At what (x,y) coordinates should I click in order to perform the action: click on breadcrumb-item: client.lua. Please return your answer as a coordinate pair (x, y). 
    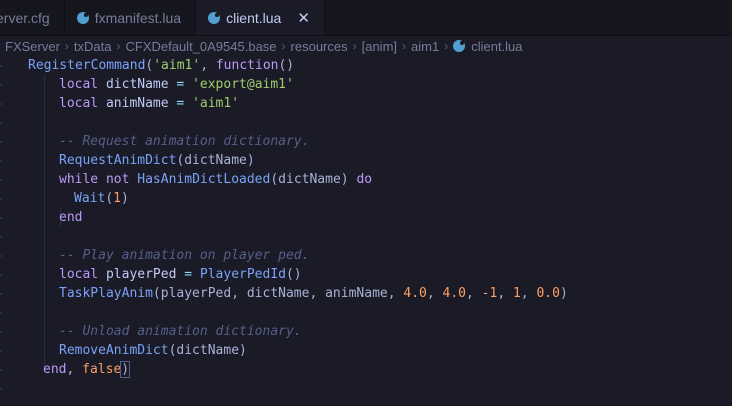
    Looking at the image, I should click on (496, 46).